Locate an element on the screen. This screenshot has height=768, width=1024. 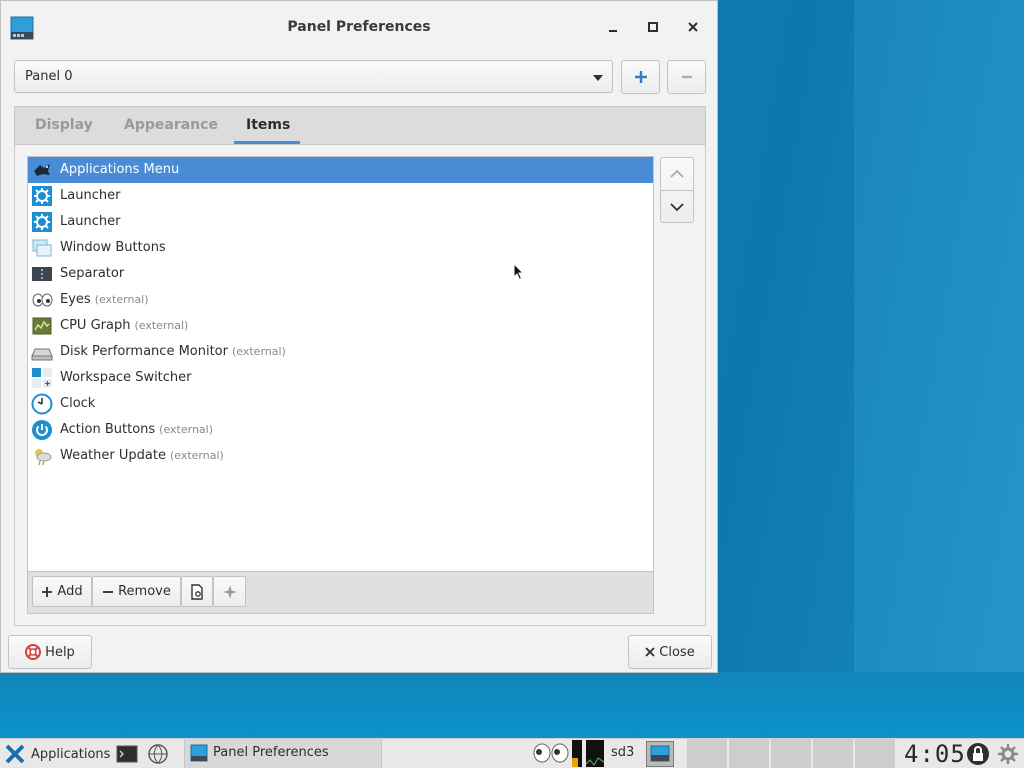
document-properties-icon is located at coordinates (197, 591).